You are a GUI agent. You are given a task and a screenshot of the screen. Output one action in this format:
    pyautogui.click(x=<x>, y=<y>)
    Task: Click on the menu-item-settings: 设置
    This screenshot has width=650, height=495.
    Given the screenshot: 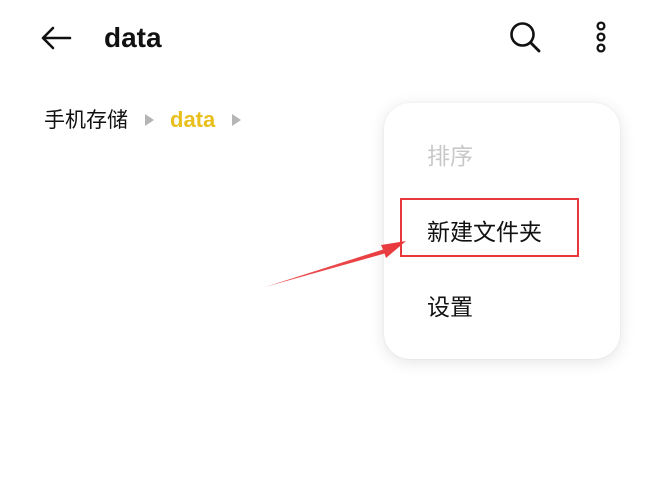 What is the action you would take?
    pyautogui.click(x=450, y=308)
    